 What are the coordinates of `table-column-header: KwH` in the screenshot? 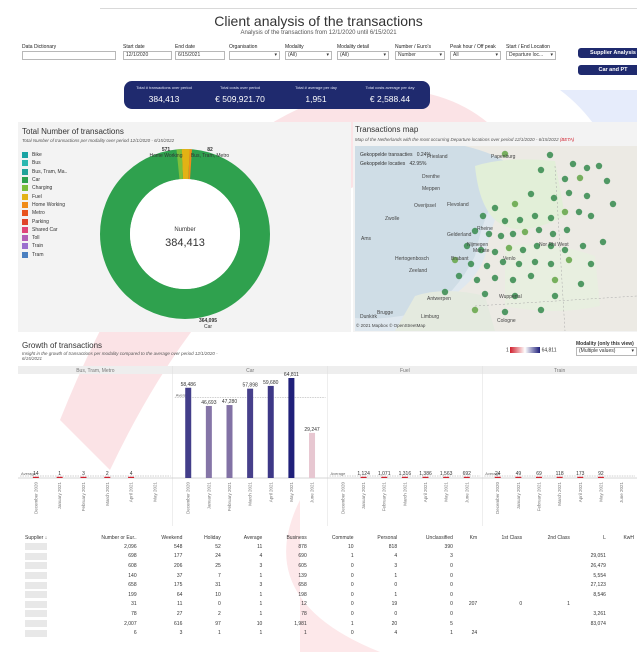 It's located at (623, 537).